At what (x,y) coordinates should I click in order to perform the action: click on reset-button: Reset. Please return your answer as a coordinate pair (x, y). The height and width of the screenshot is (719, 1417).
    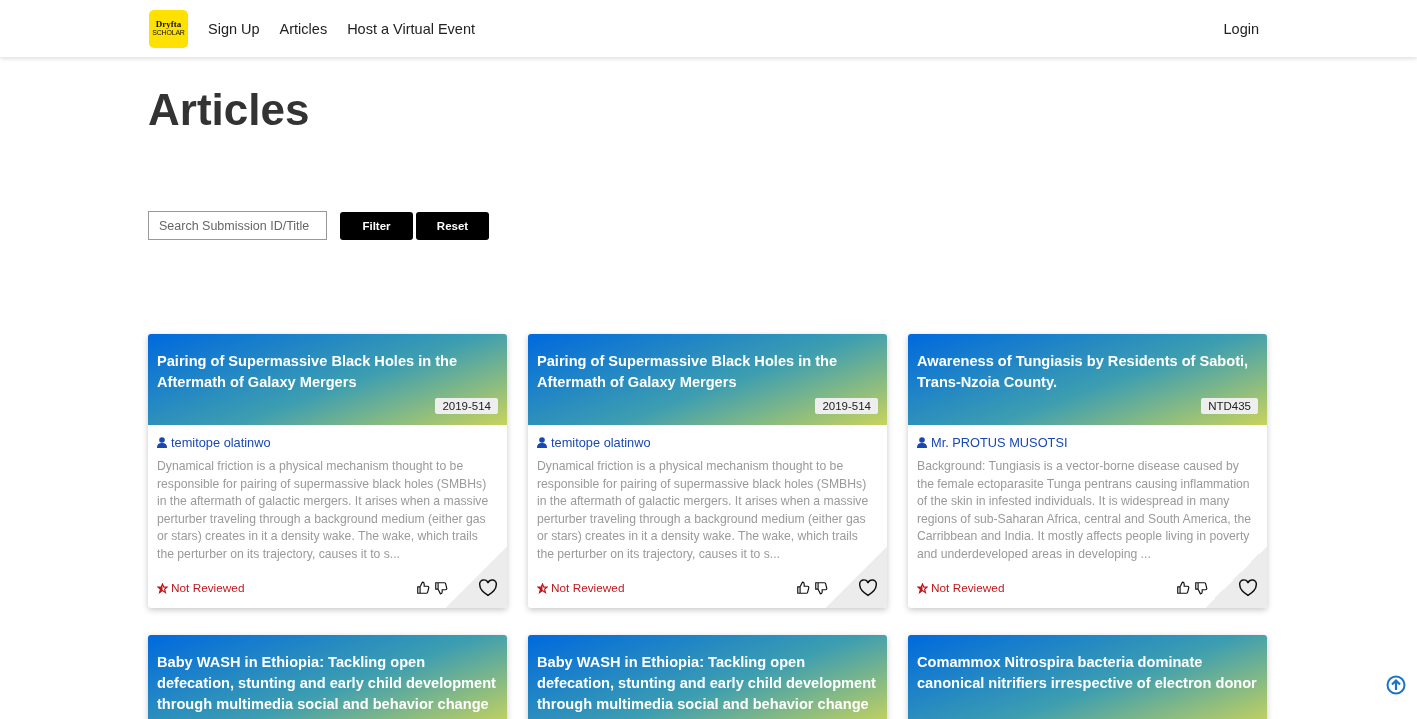
    Looking at the image, I should click on (452, 225).